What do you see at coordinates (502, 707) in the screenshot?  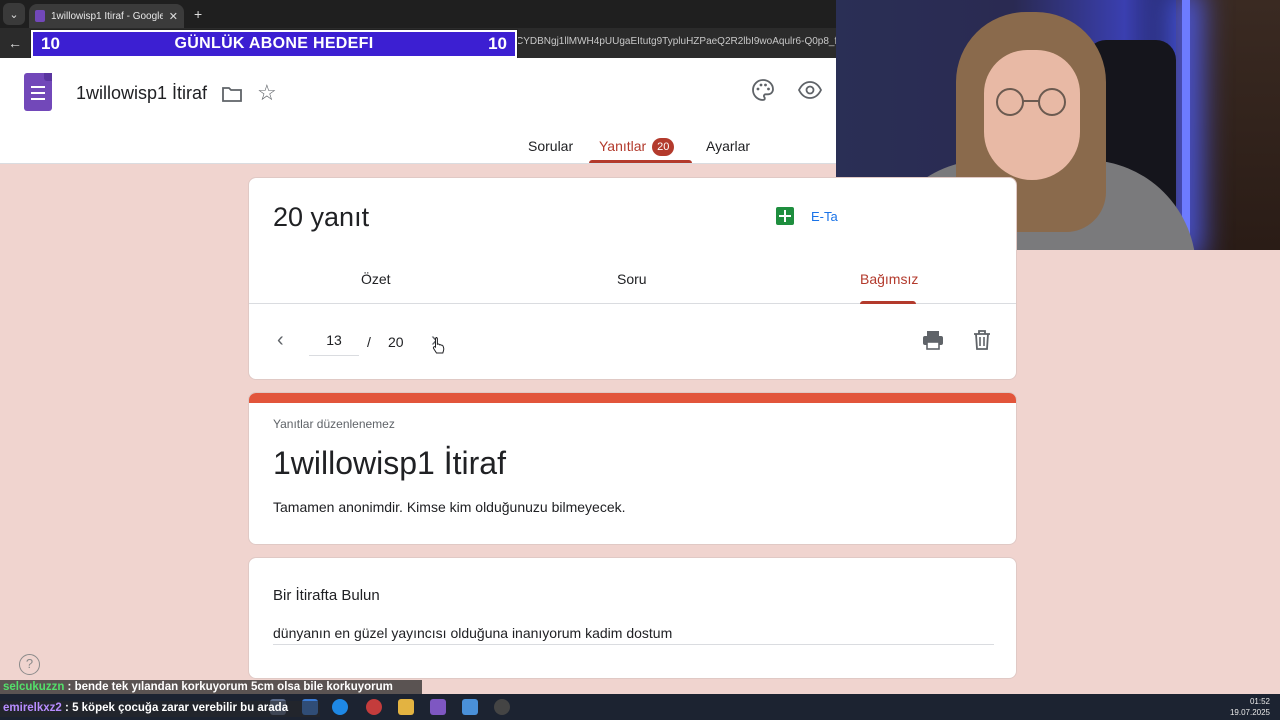 I see `obs-icon` at bounding box center [502, 707].